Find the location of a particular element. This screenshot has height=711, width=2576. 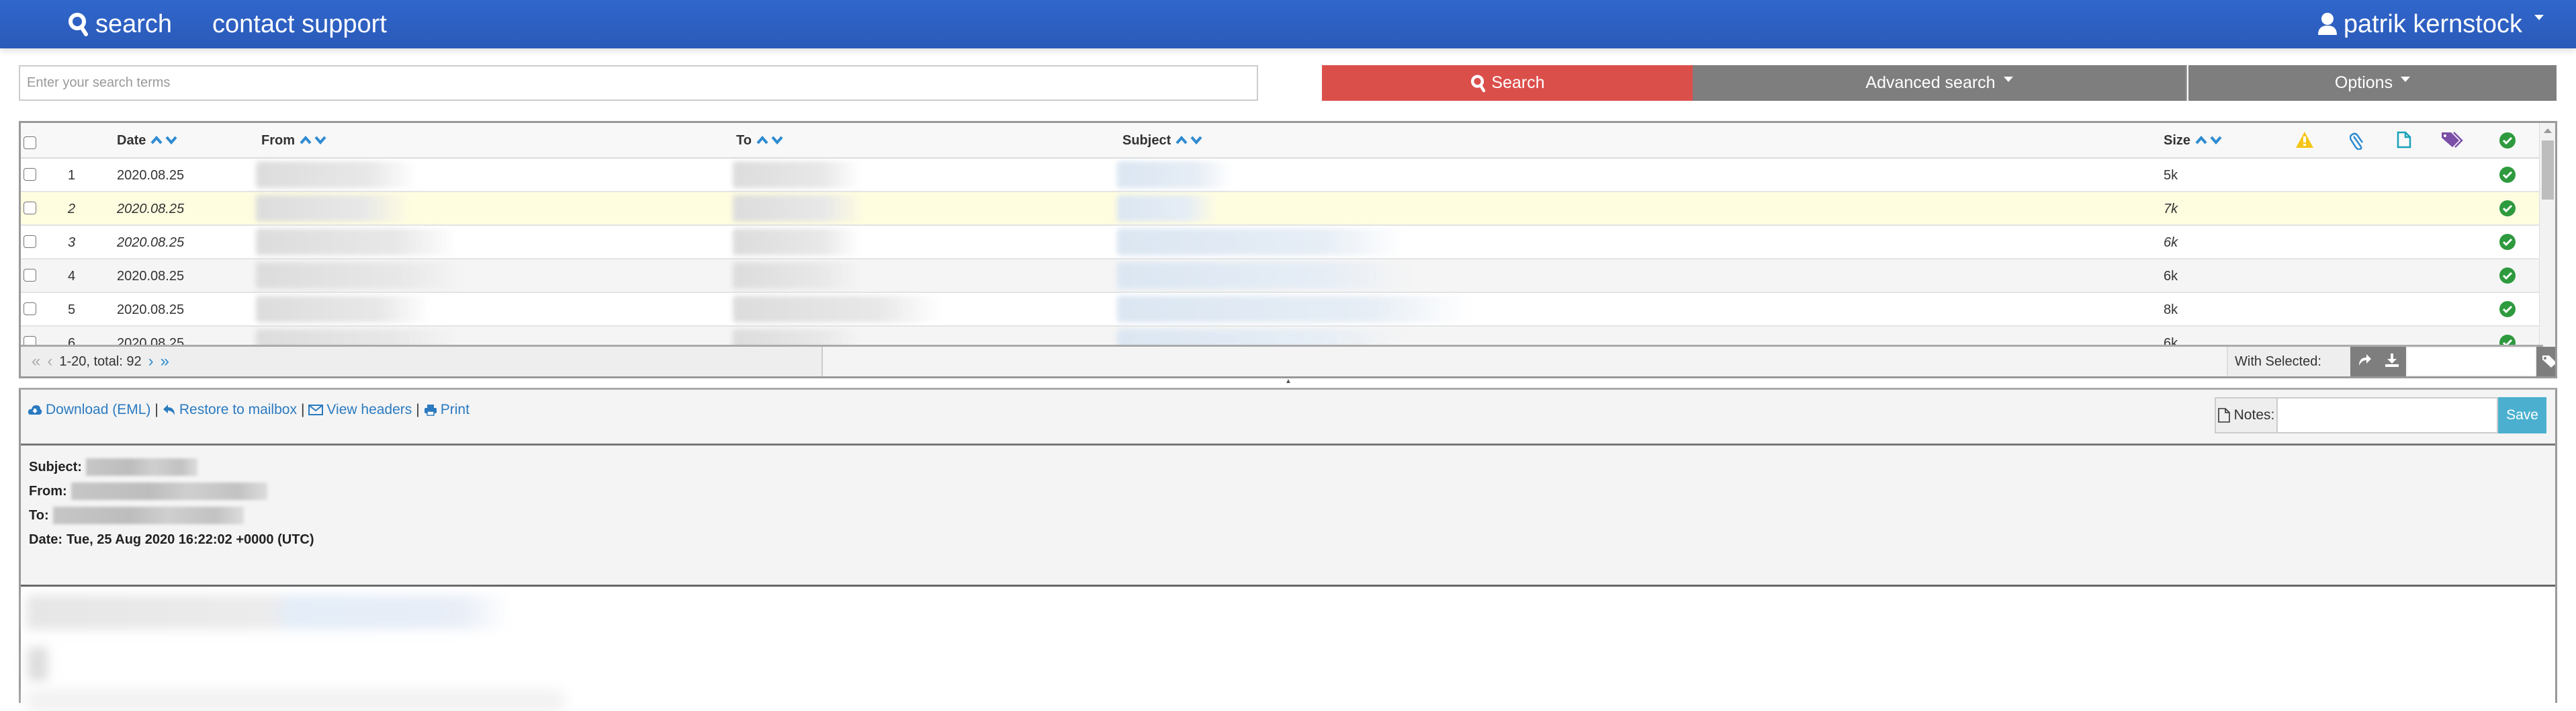

options-label: Options is located at coordinates (2364, 82).